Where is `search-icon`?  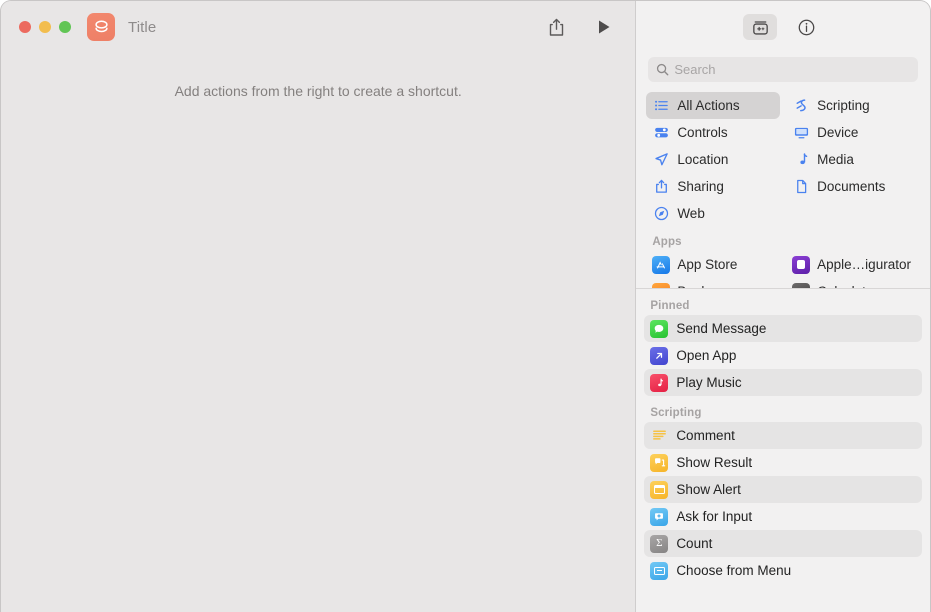 search-icon is located at coordinates (662, 69).